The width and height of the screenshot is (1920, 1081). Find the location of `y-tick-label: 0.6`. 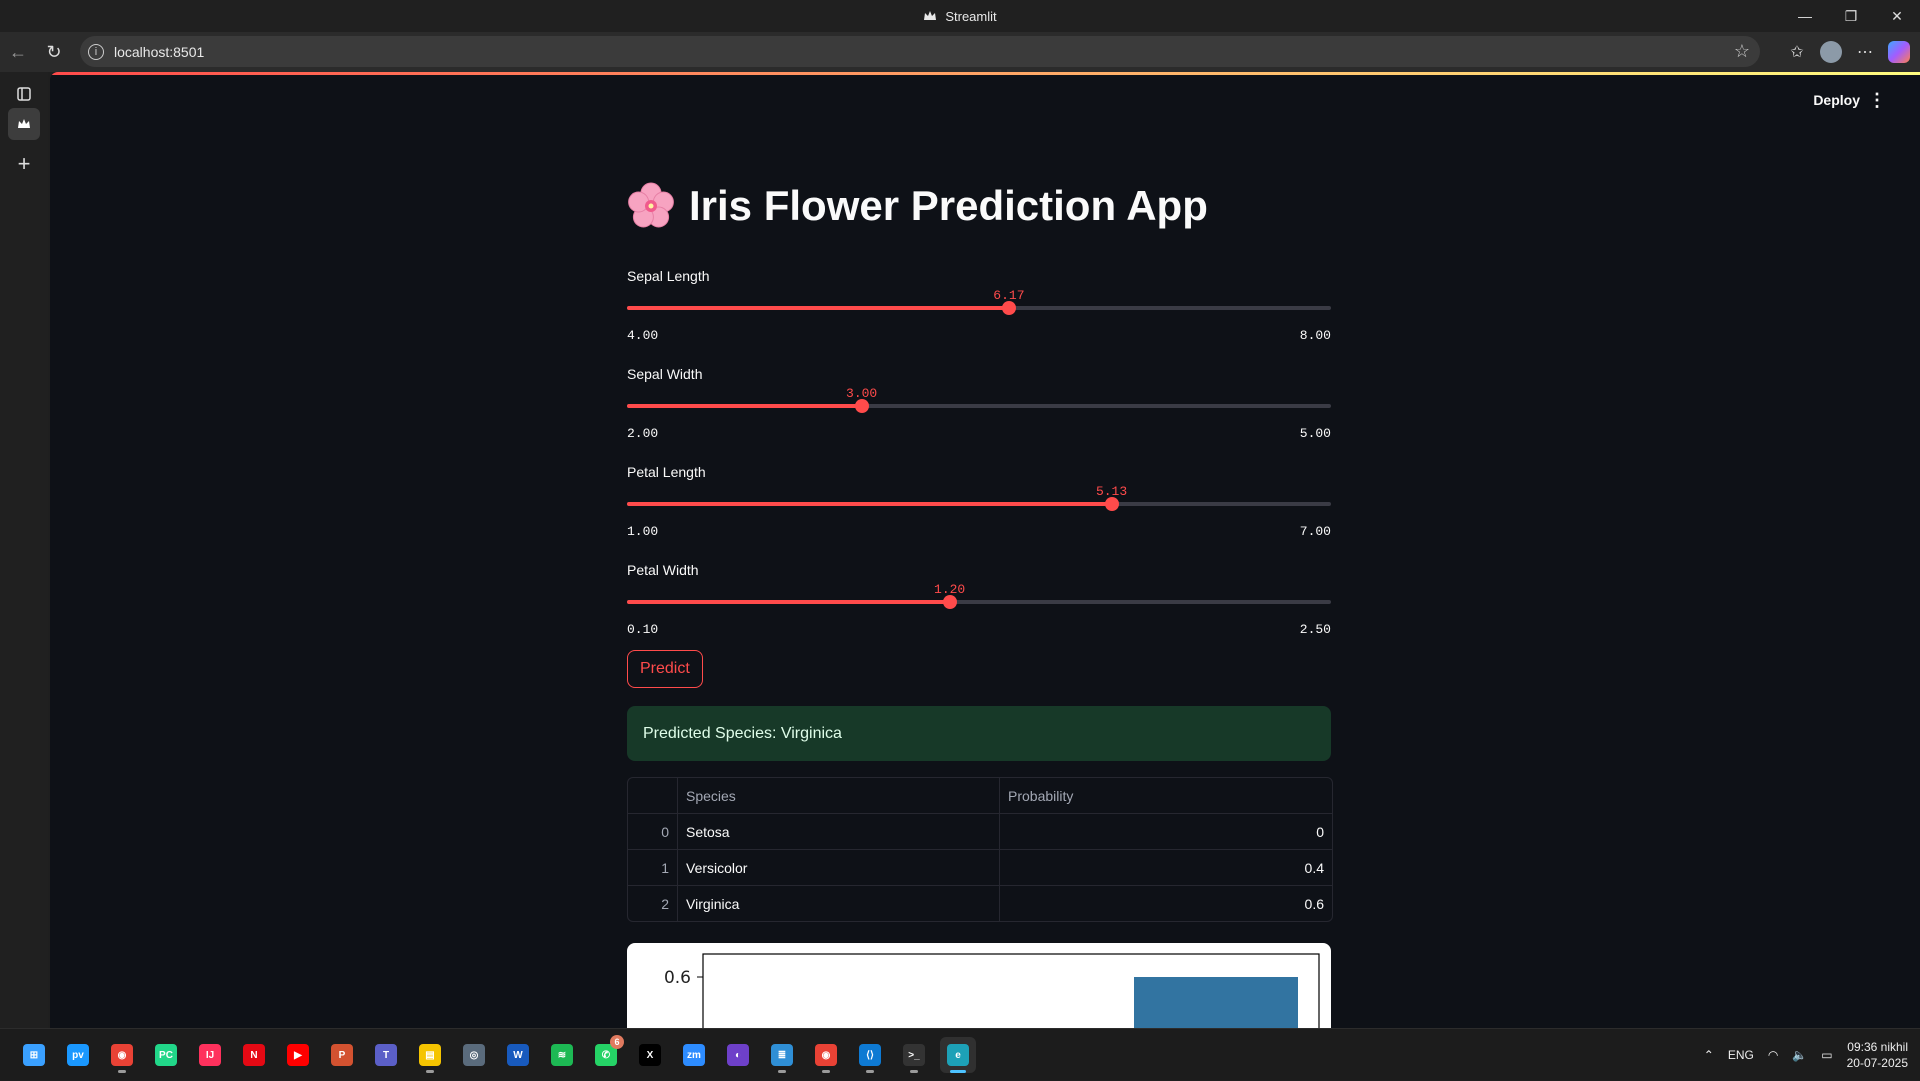

y-tick-label: 0.6 is located at coordinates (677, 978).